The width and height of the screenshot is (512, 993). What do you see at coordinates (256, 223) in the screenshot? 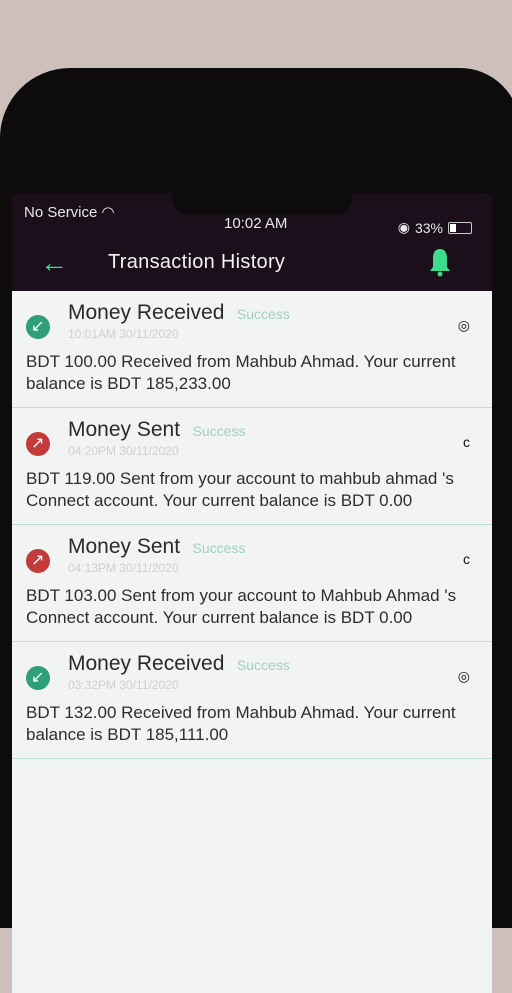
I see `clock: 10:02 AM` at bounding box center [256, 223].